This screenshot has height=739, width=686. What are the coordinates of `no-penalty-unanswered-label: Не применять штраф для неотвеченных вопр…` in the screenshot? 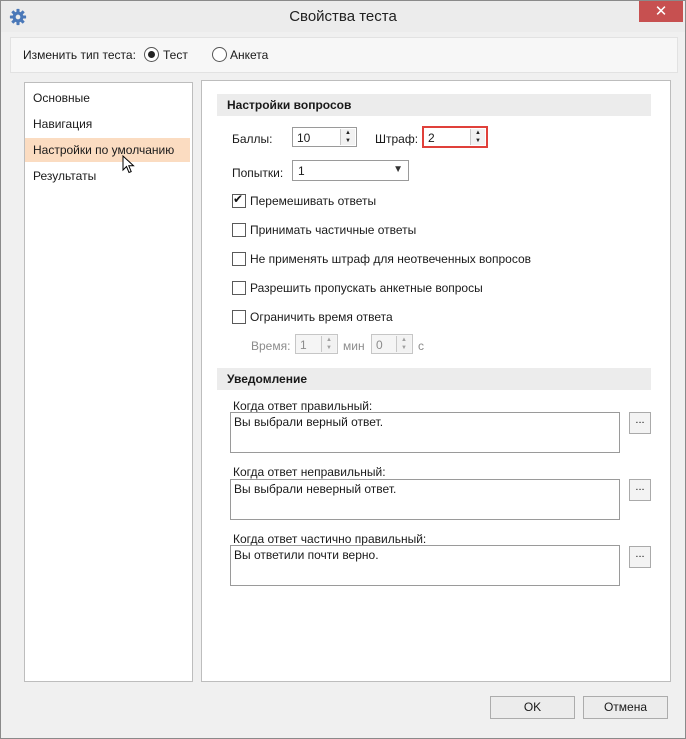 It's located at (390, 259).